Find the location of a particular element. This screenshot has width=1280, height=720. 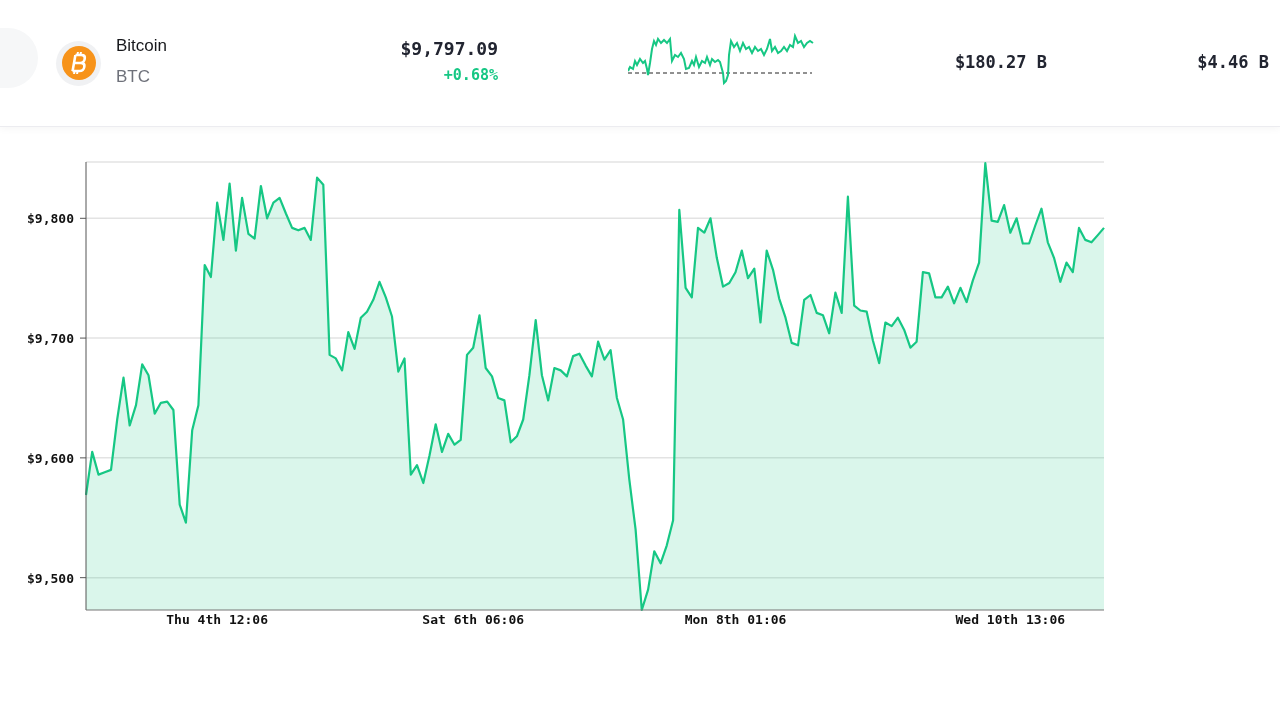

x-axis-label: Sat 6th 06:06 is located at coordinates (473, 619).